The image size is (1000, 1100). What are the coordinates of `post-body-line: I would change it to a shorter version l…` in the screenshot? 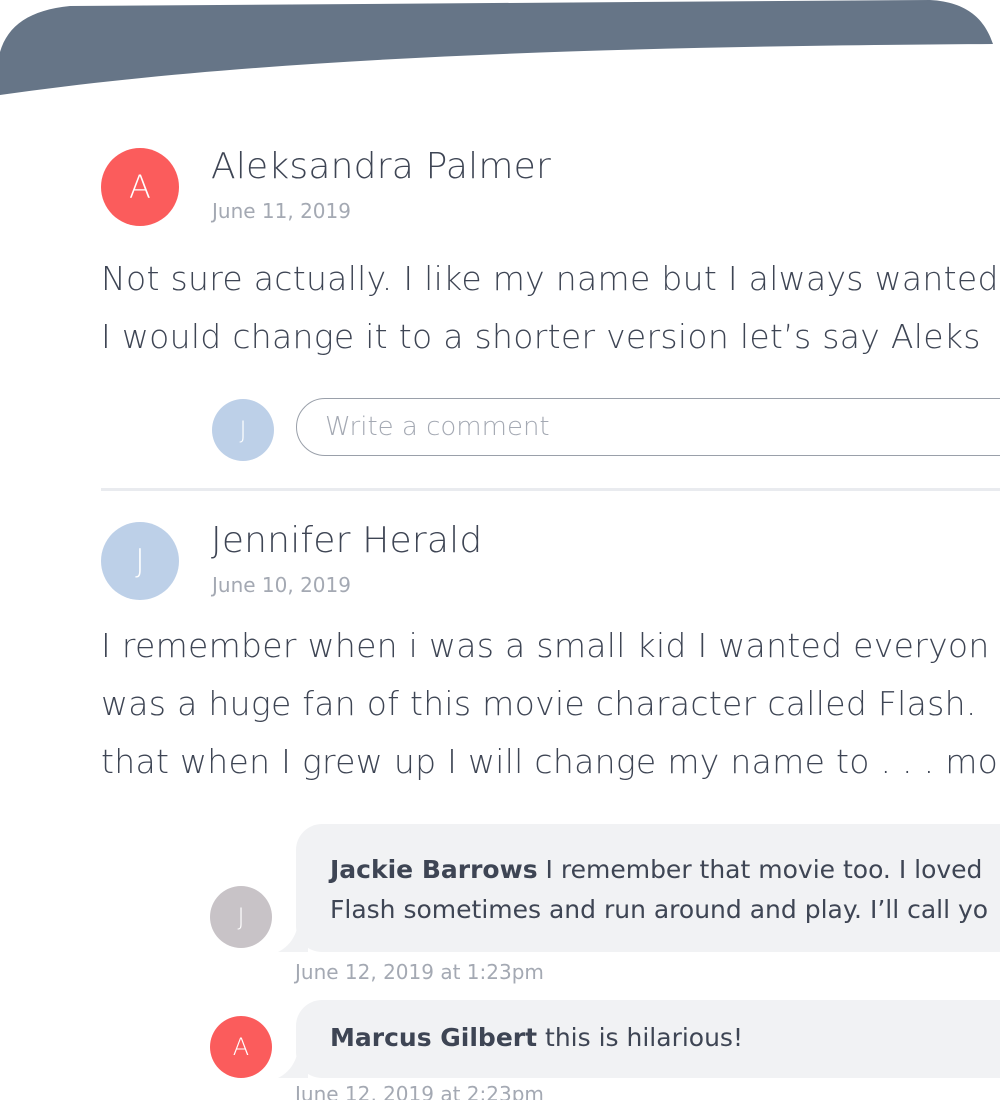 It's located at (541, 336).